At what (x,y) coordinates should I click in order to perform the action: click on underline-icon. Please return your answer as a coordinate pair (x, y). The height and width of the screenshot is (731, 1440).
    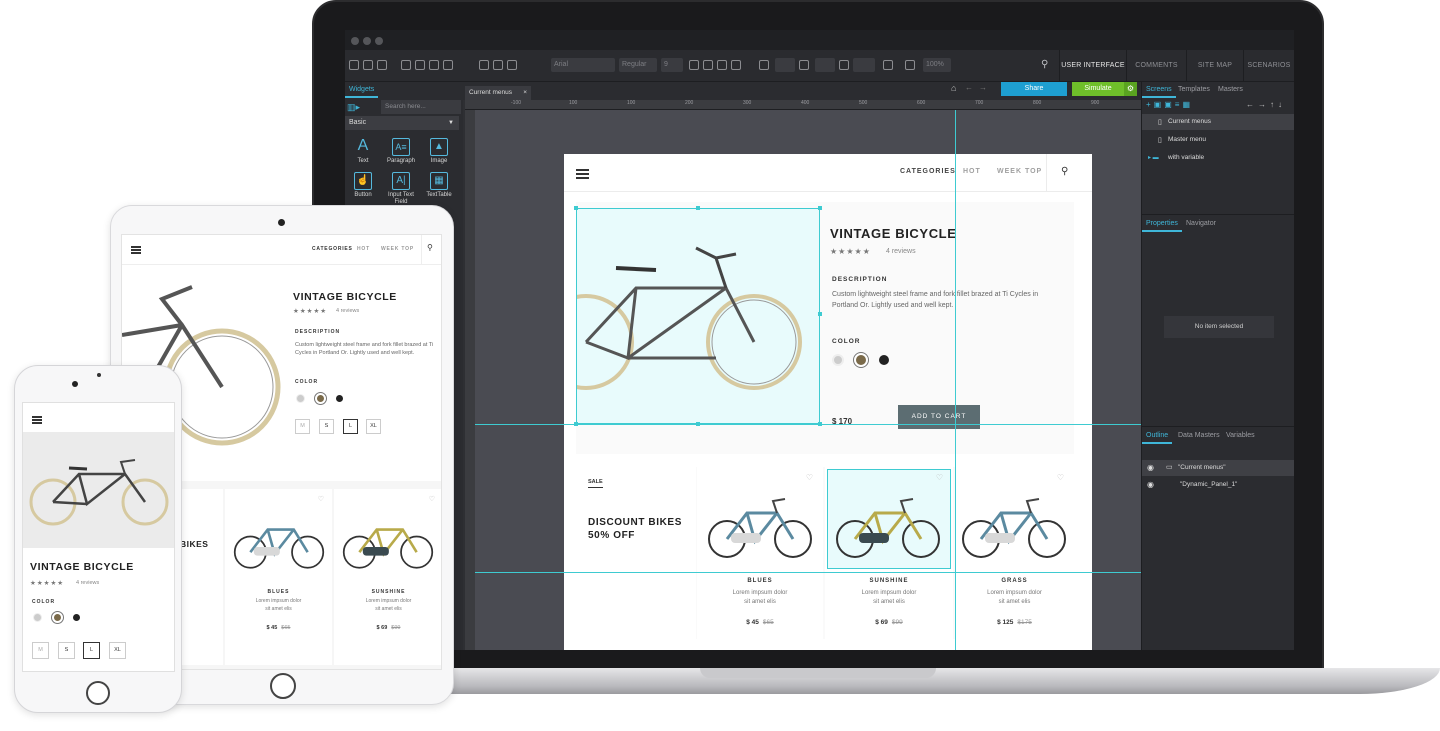
    Looking at the image, I should click on (722, 65).